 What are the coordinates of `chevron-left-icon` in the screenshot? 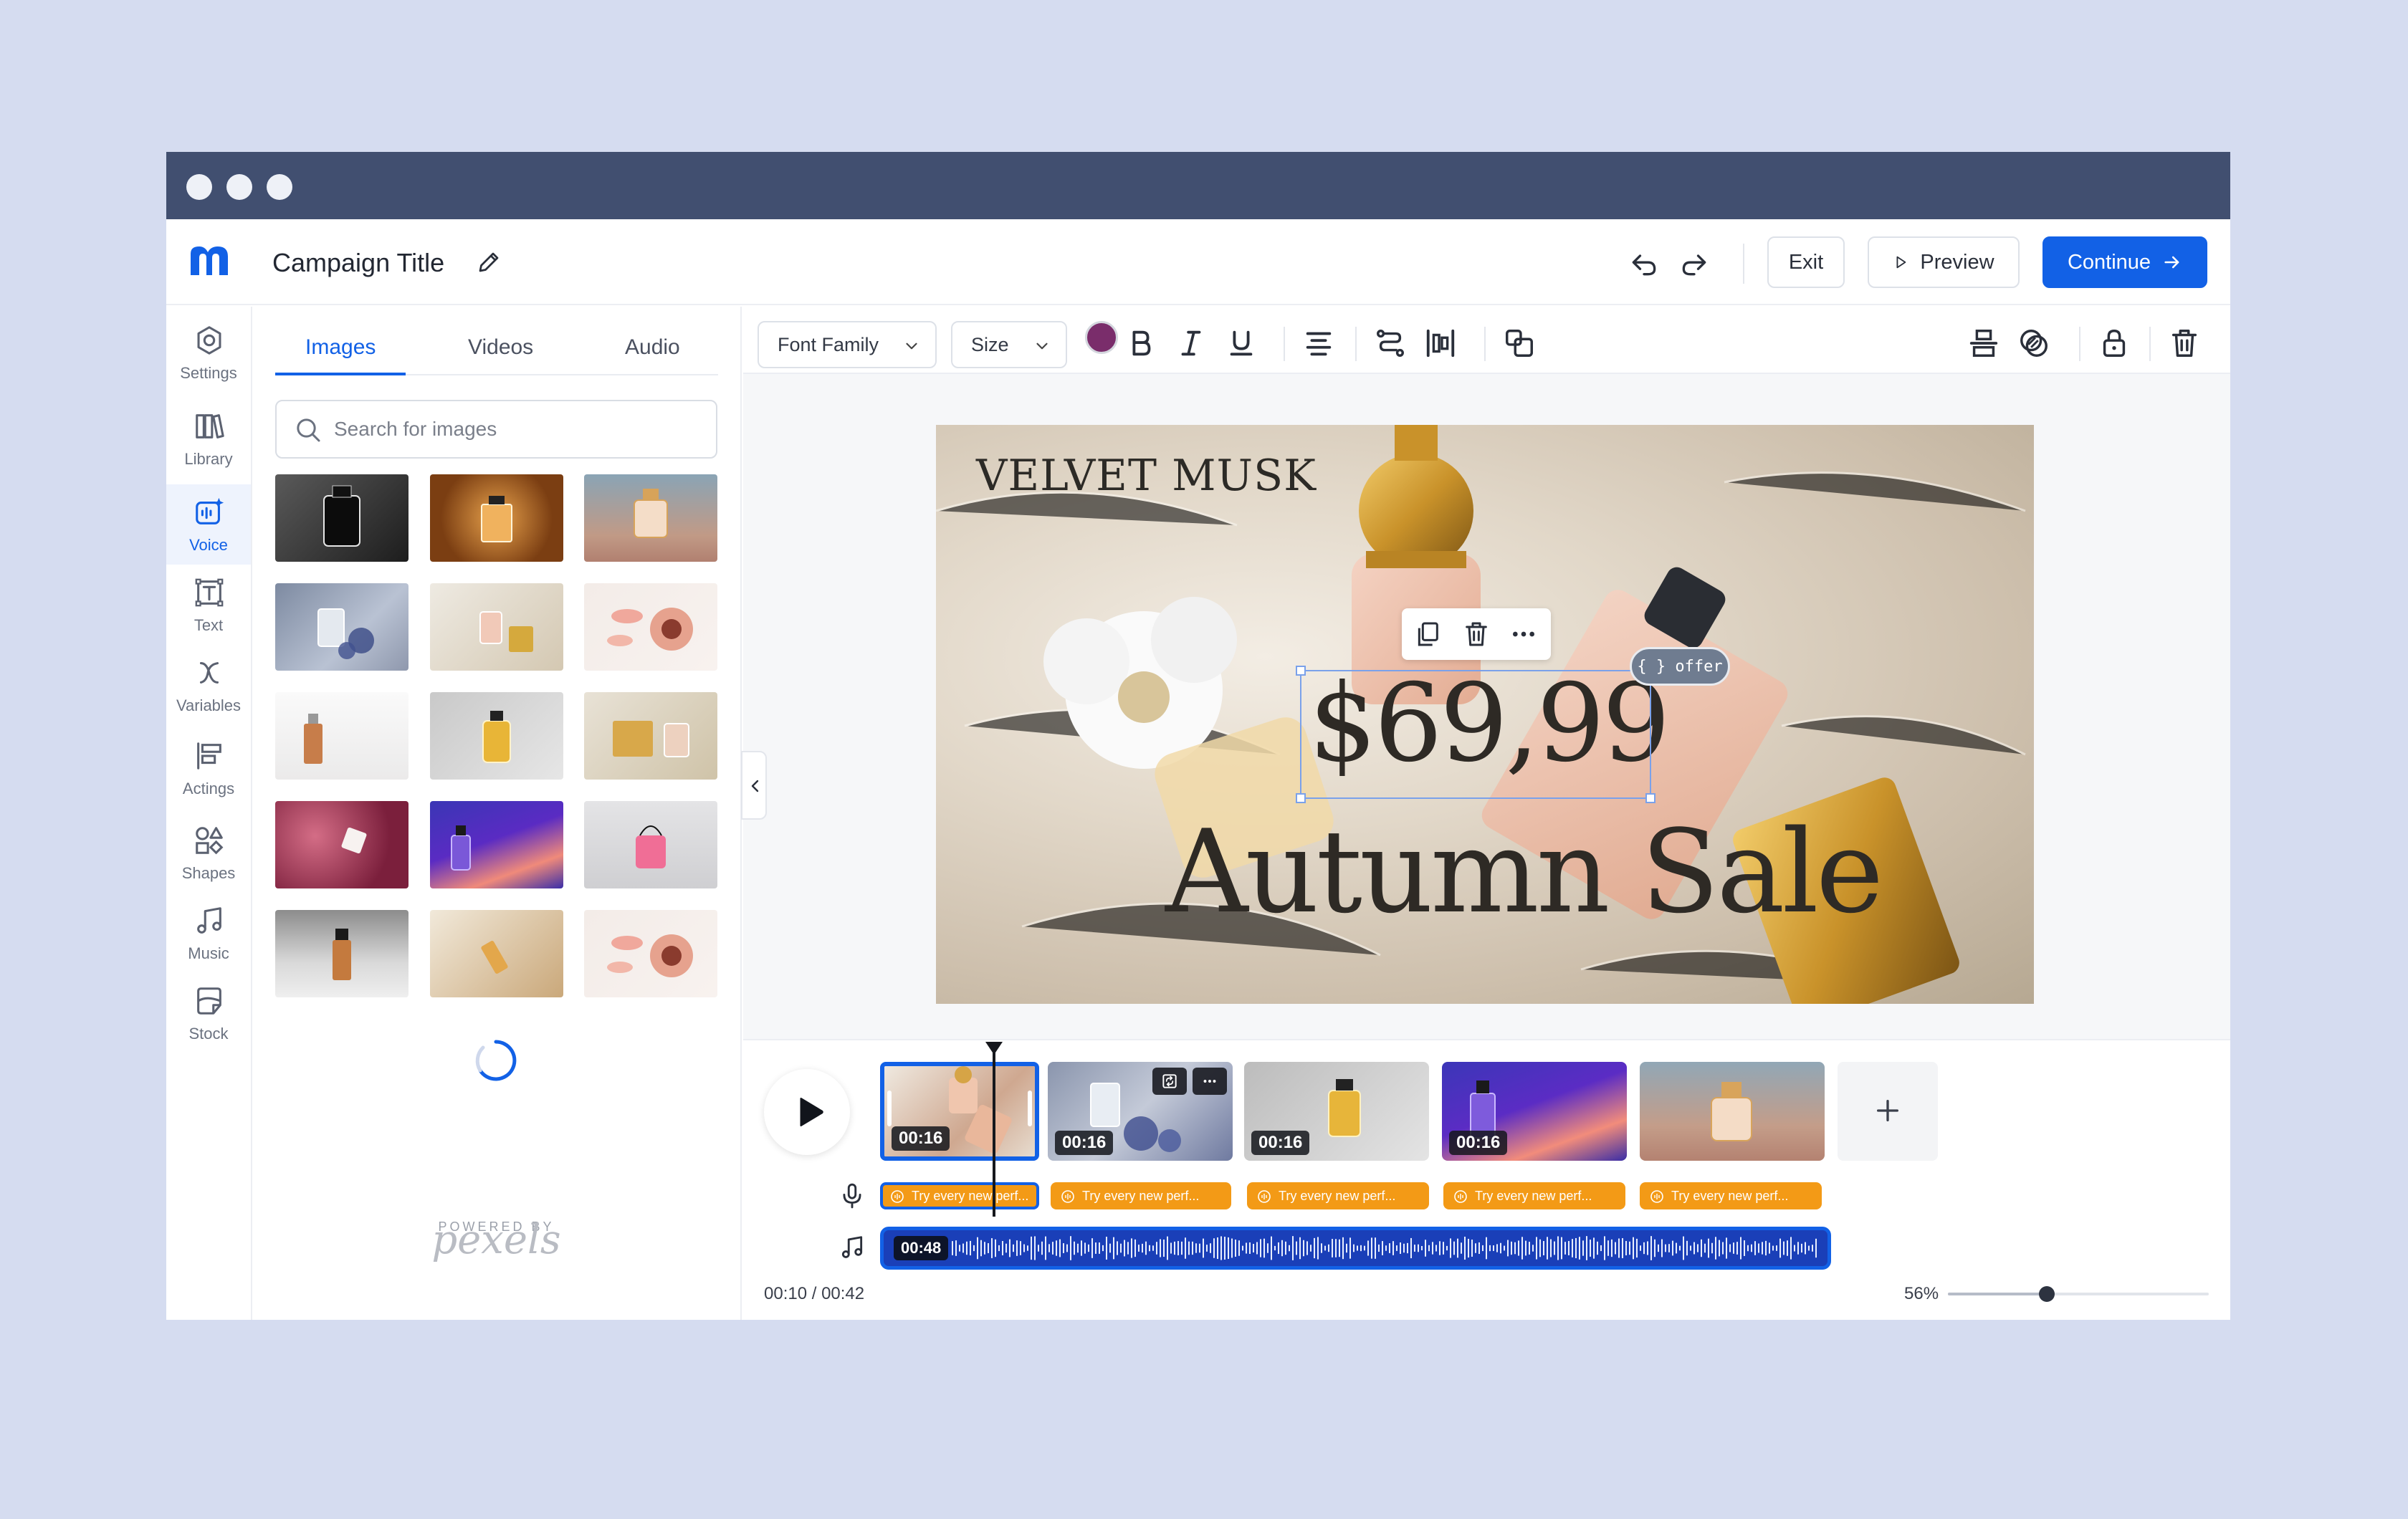 It's located at (755, 786).